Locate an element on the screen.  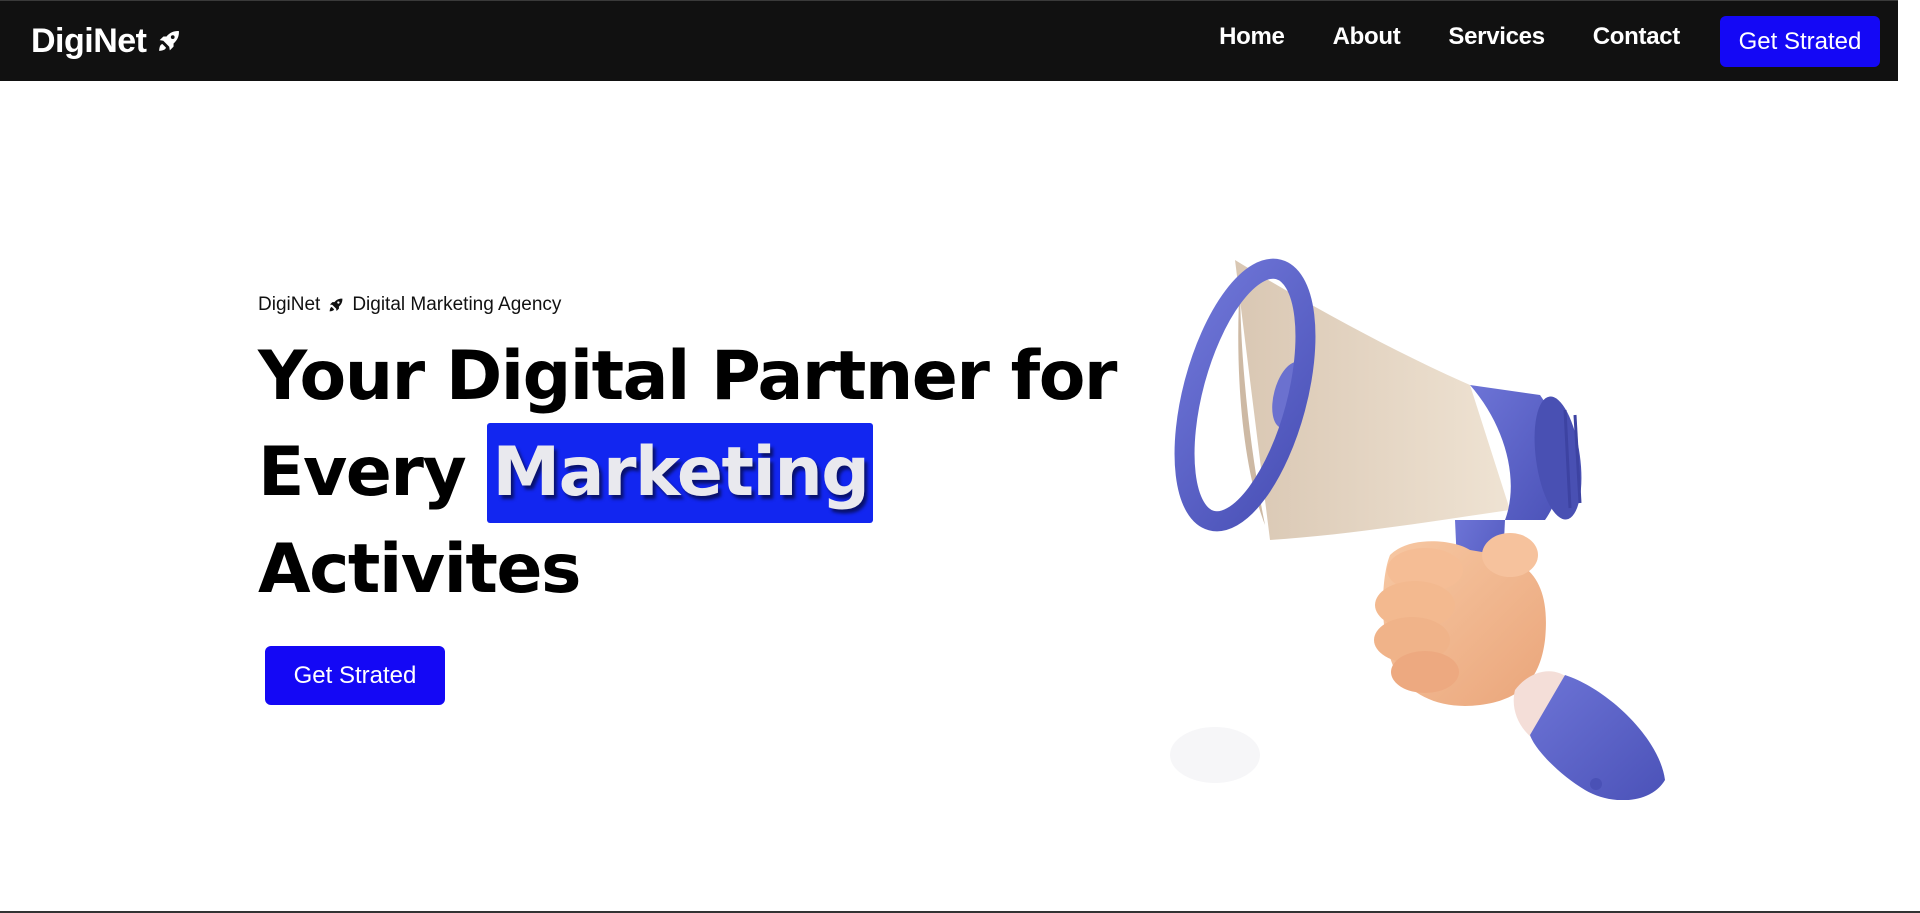
eyebrow-text: Digital Marketing Agency is located at coordinates (457, 304).